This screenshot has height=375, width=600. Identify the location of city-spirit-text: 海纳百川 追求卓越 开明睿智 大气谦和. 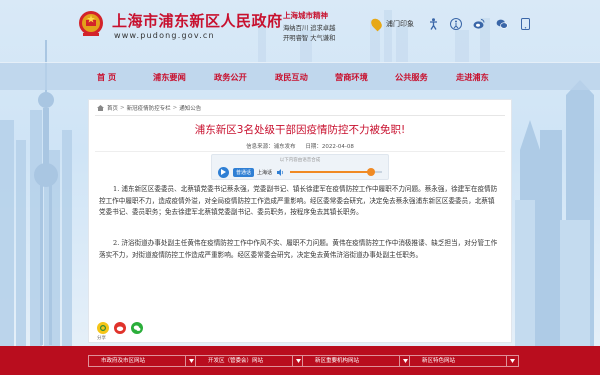
(319, 34).